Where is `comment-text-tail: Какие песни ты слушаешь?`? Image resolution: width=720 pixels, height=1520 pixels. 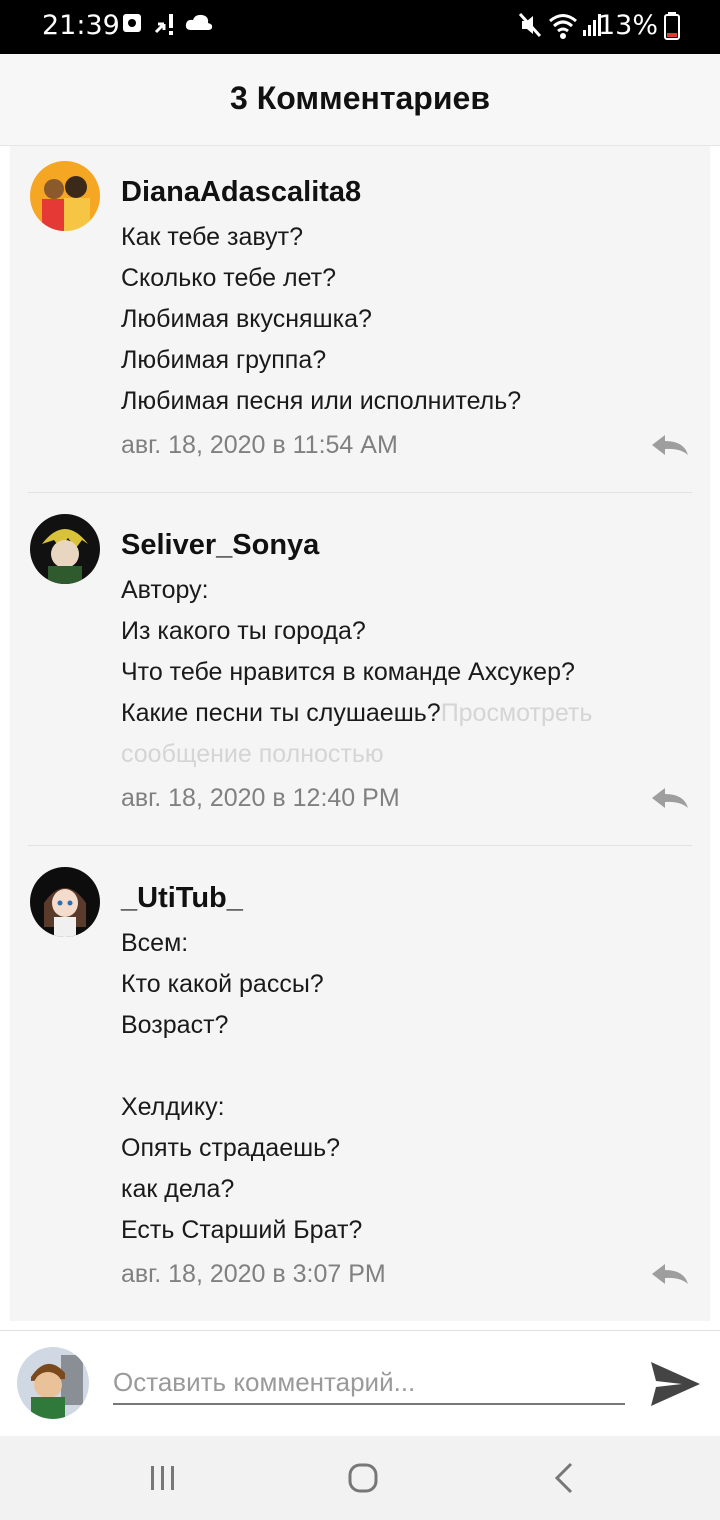
comment-text-tail: Какие песни ты слушаешь? is located at coordinates (281, 713).